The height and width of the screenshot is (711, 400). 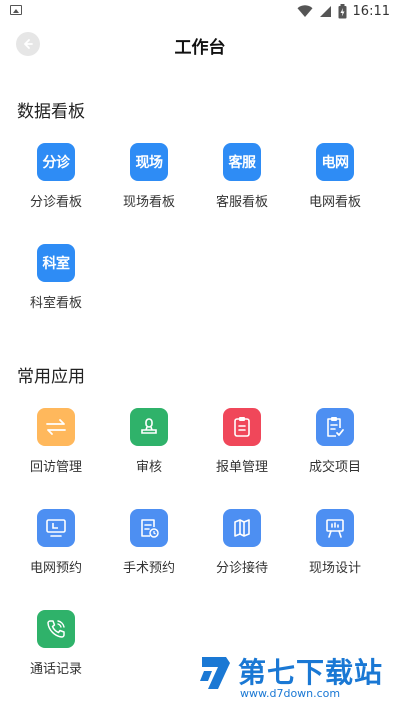 What do you see at coordinates (55, 467) in the screenshot?
I see `item-label: 回访管理` at bounding box center [55, 467].